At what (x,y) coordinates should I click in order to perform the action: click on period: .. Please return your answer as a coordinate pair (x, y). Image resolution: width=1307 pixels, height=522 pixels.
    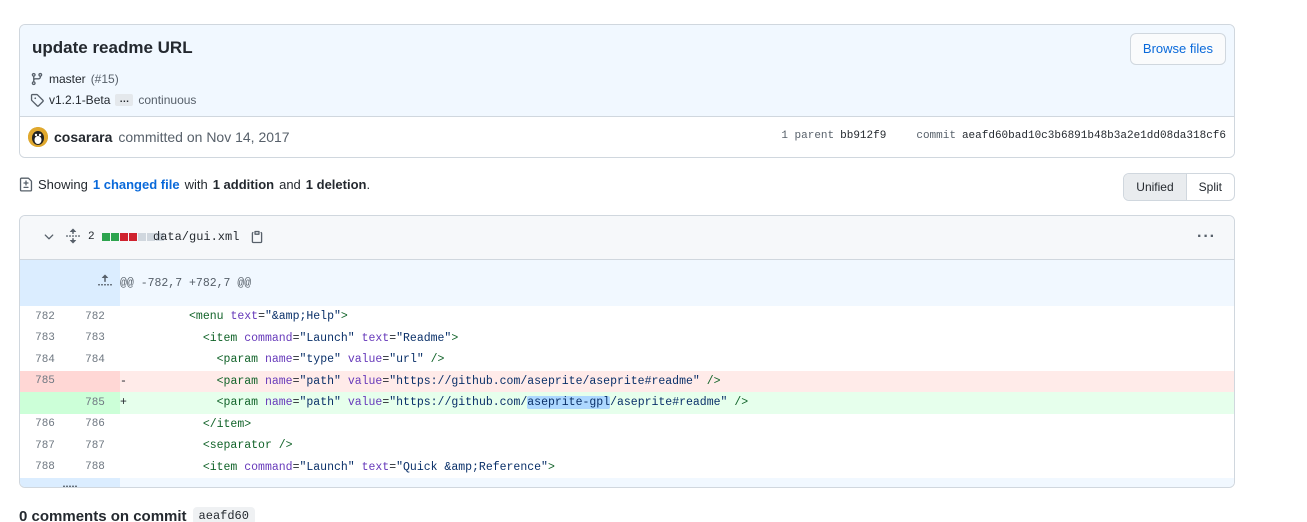
    Looking at the image, I should click on (368, 184).